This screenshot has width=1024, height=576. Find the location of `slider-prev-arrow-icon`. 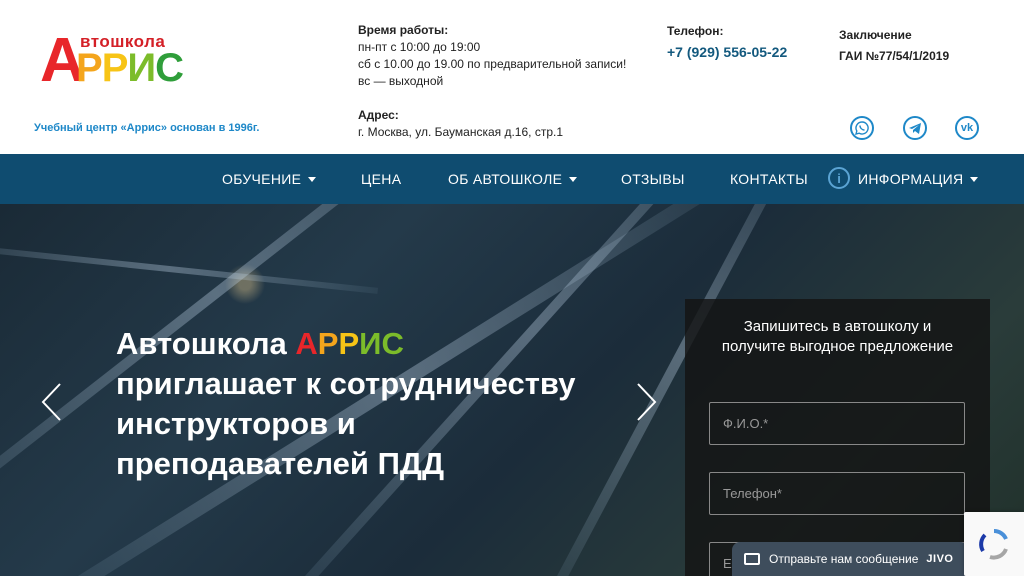

slider-prev-arrow-icon is located at coordinates (51, 402).